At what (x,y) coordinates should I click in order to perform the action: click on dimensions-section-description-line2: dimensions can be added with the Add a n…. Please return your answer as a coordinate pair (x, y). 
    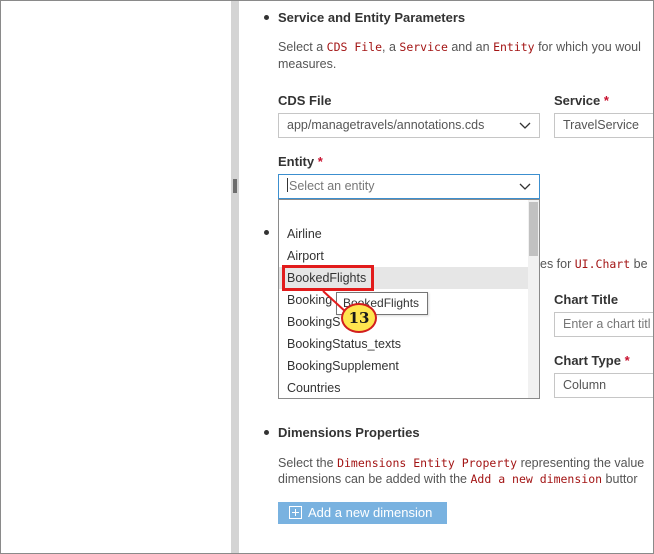
    Looking at the image, I should click on (458, 479).